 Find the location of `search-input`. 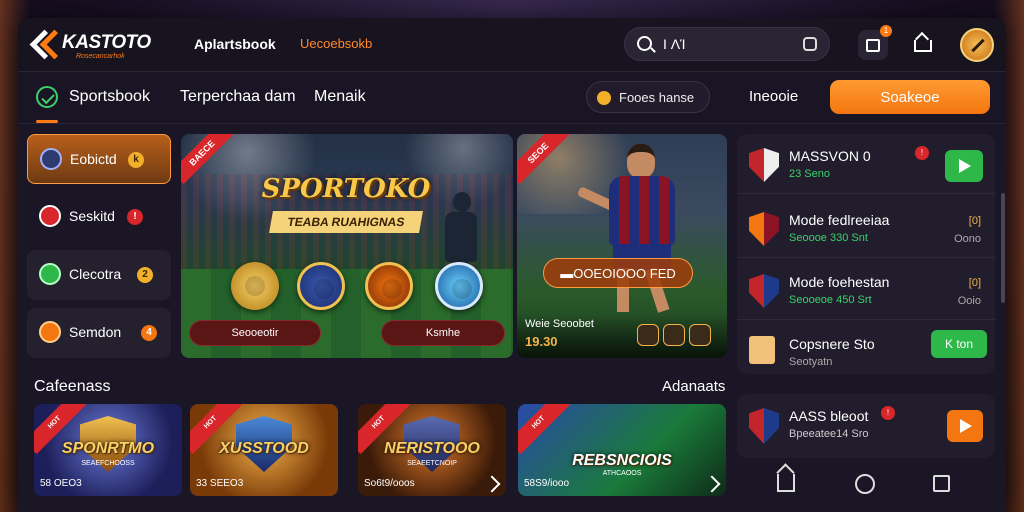

search-input is located at coordinates (723, 44).